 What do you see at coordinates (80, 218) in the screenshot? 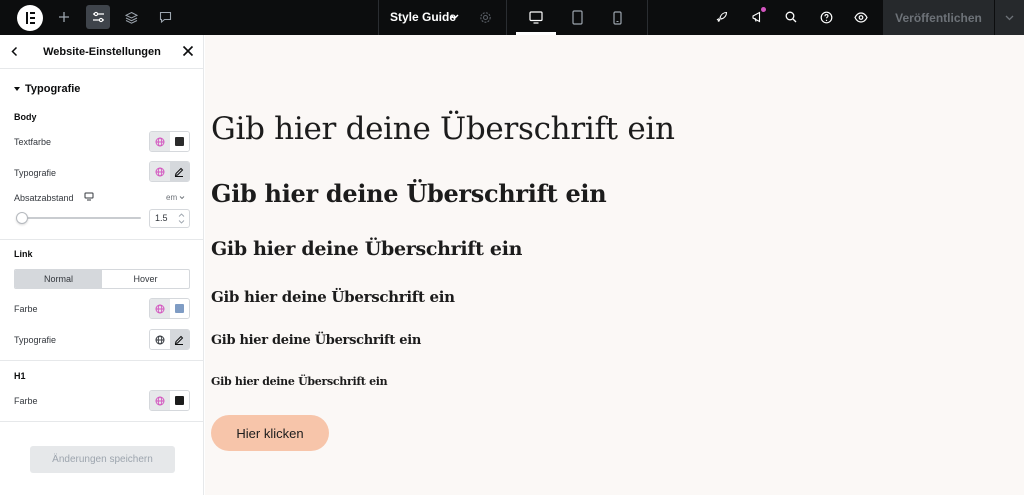
I see `paragraph-spacing-slider-track` at bounding box center [80, 218].